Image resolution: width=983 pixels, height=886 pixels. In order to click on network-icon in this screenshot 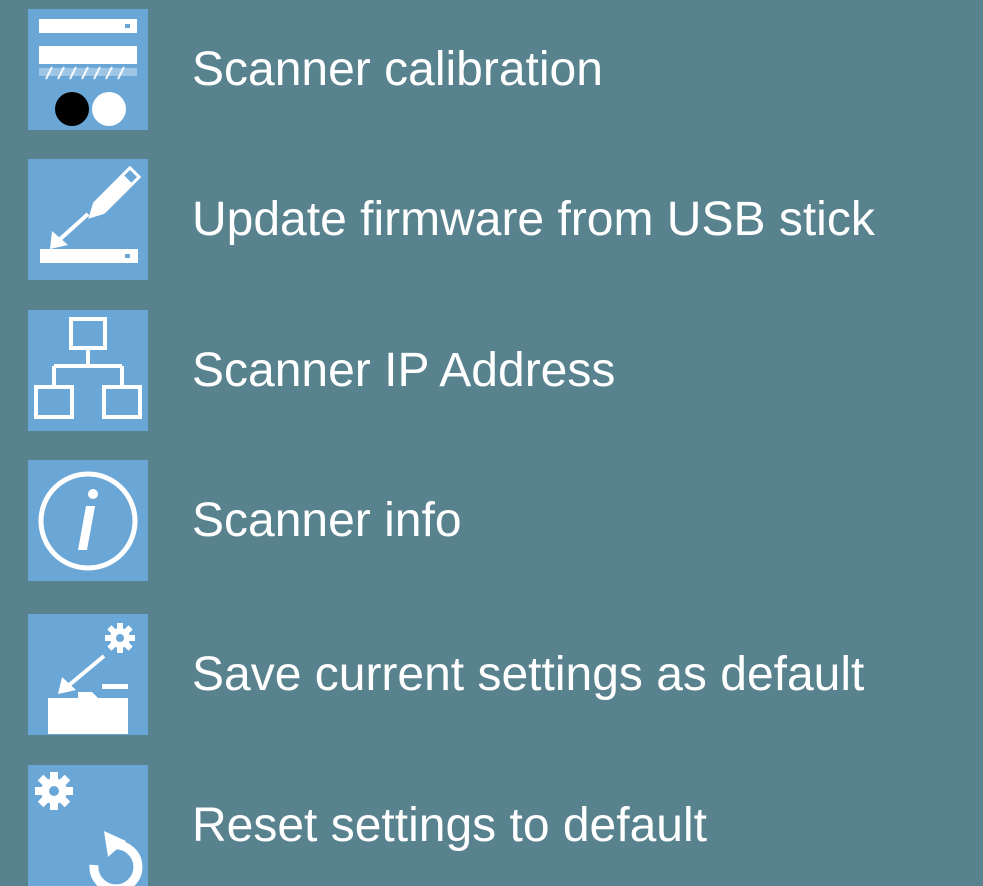, I will do `click(88, 370)`.